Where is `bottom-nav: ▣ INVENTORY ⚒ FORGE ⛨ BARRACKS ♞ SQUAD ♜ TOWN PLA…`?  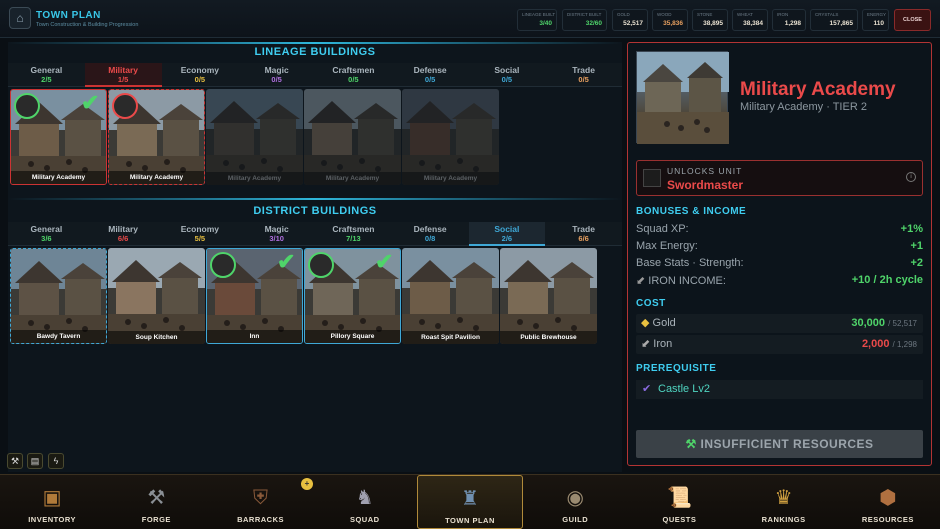
bottom-nav: ▣ INVENTORY ⚒ FORGE ⛨ BARRACKS ♞ SQUAD ♜ TOWN PLA… is located at coordinates (470, 501).